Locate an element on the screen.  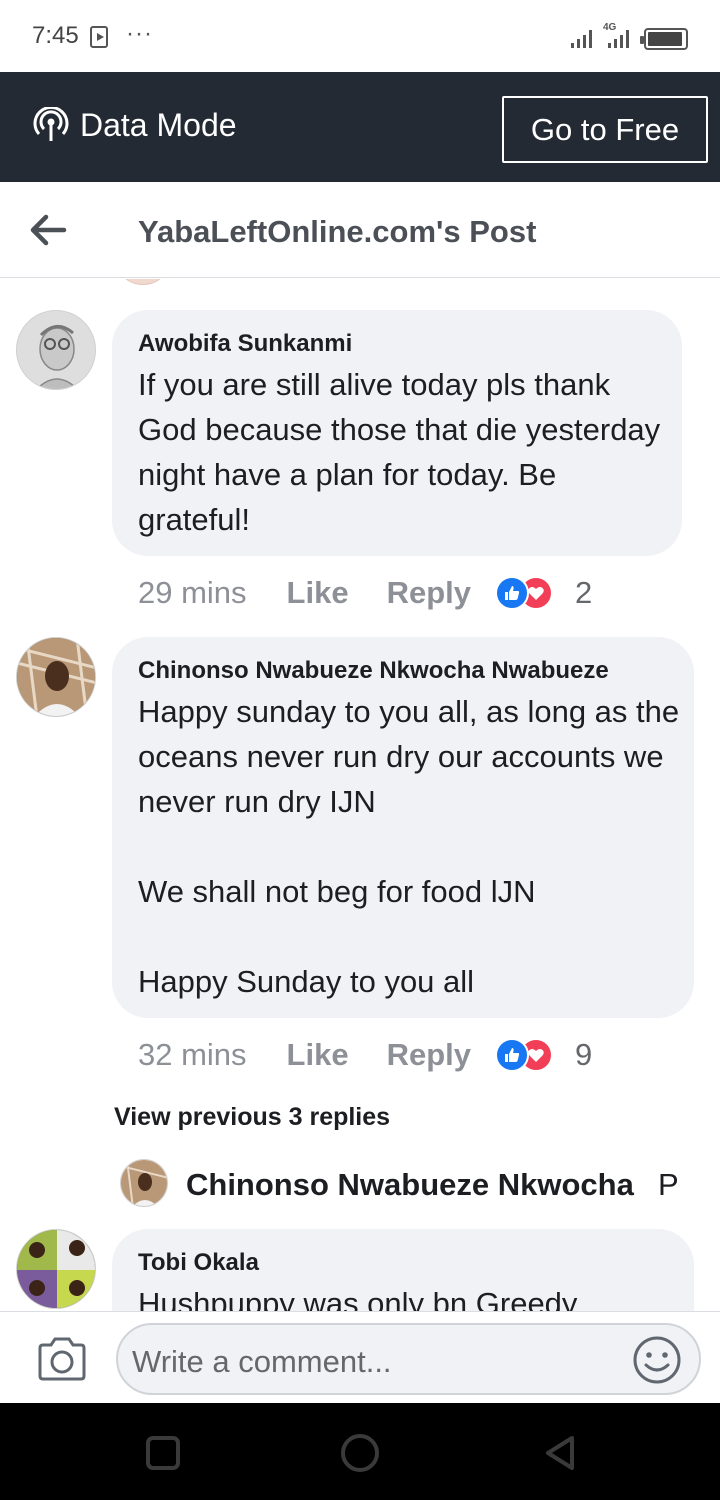
battery-icon is located at coordinates (664, 39).